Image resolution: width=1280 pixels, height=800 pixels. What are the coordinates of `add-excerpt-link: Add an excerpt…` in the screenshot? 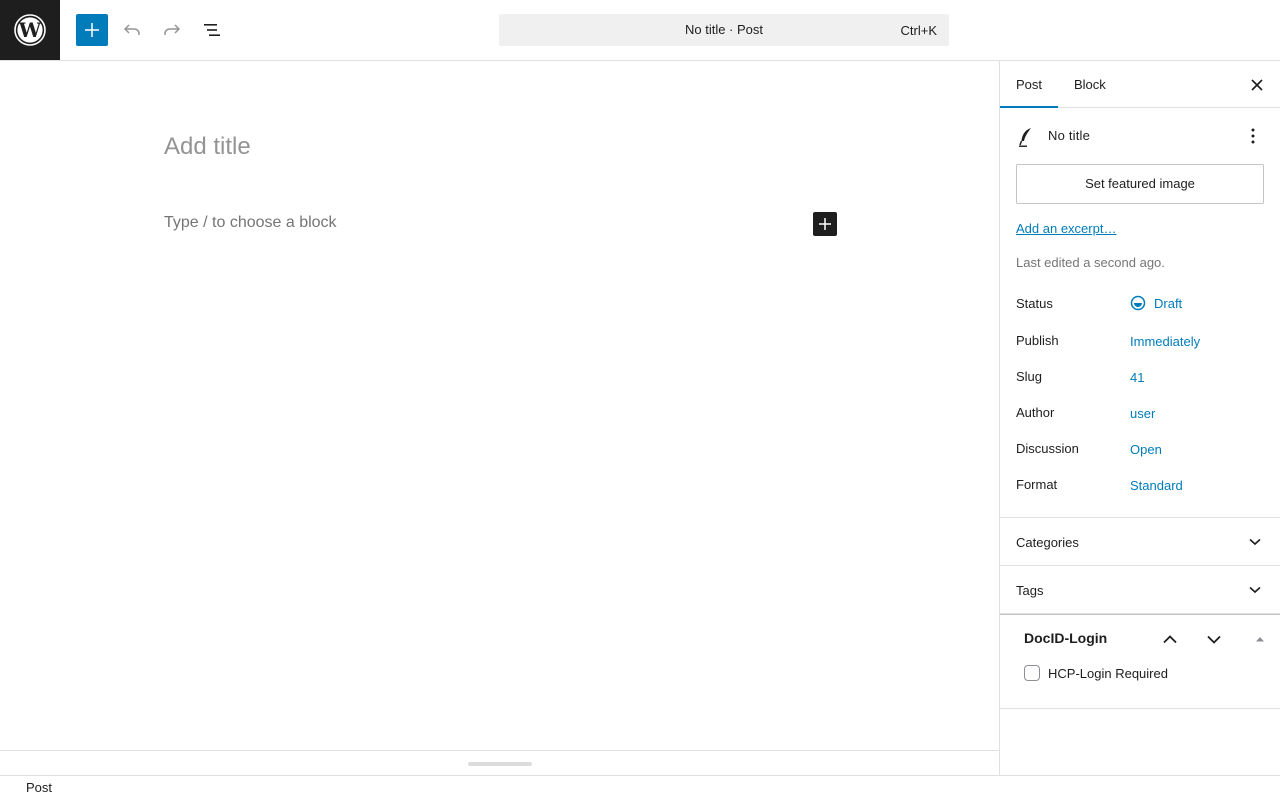 It's located at (1066, 228).